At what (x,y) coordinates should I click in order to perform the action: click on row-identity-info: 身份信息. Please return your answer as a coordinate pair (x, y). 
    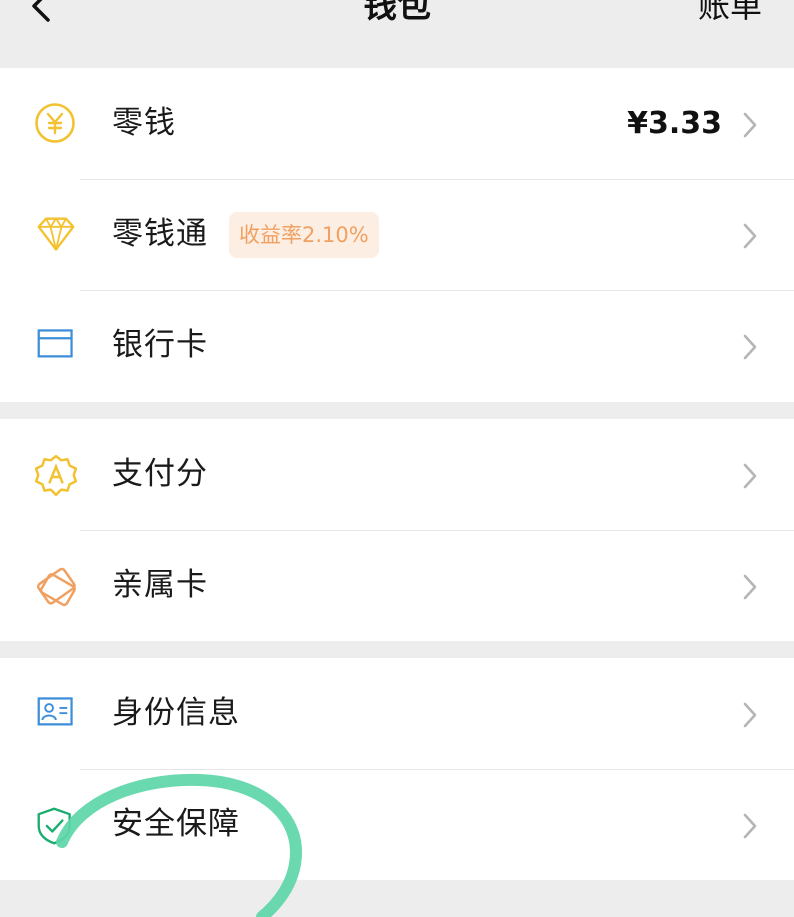
    Looking at the image, I should click on (397, 713).